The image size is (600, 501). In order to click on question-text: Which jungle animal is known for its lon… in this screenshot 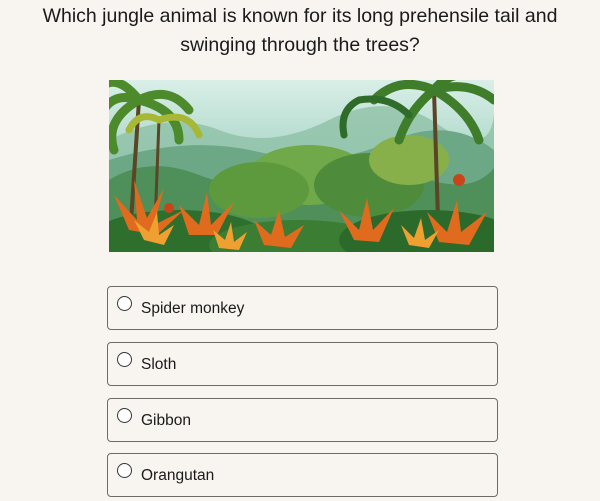, I will do `click(300, 31)`.